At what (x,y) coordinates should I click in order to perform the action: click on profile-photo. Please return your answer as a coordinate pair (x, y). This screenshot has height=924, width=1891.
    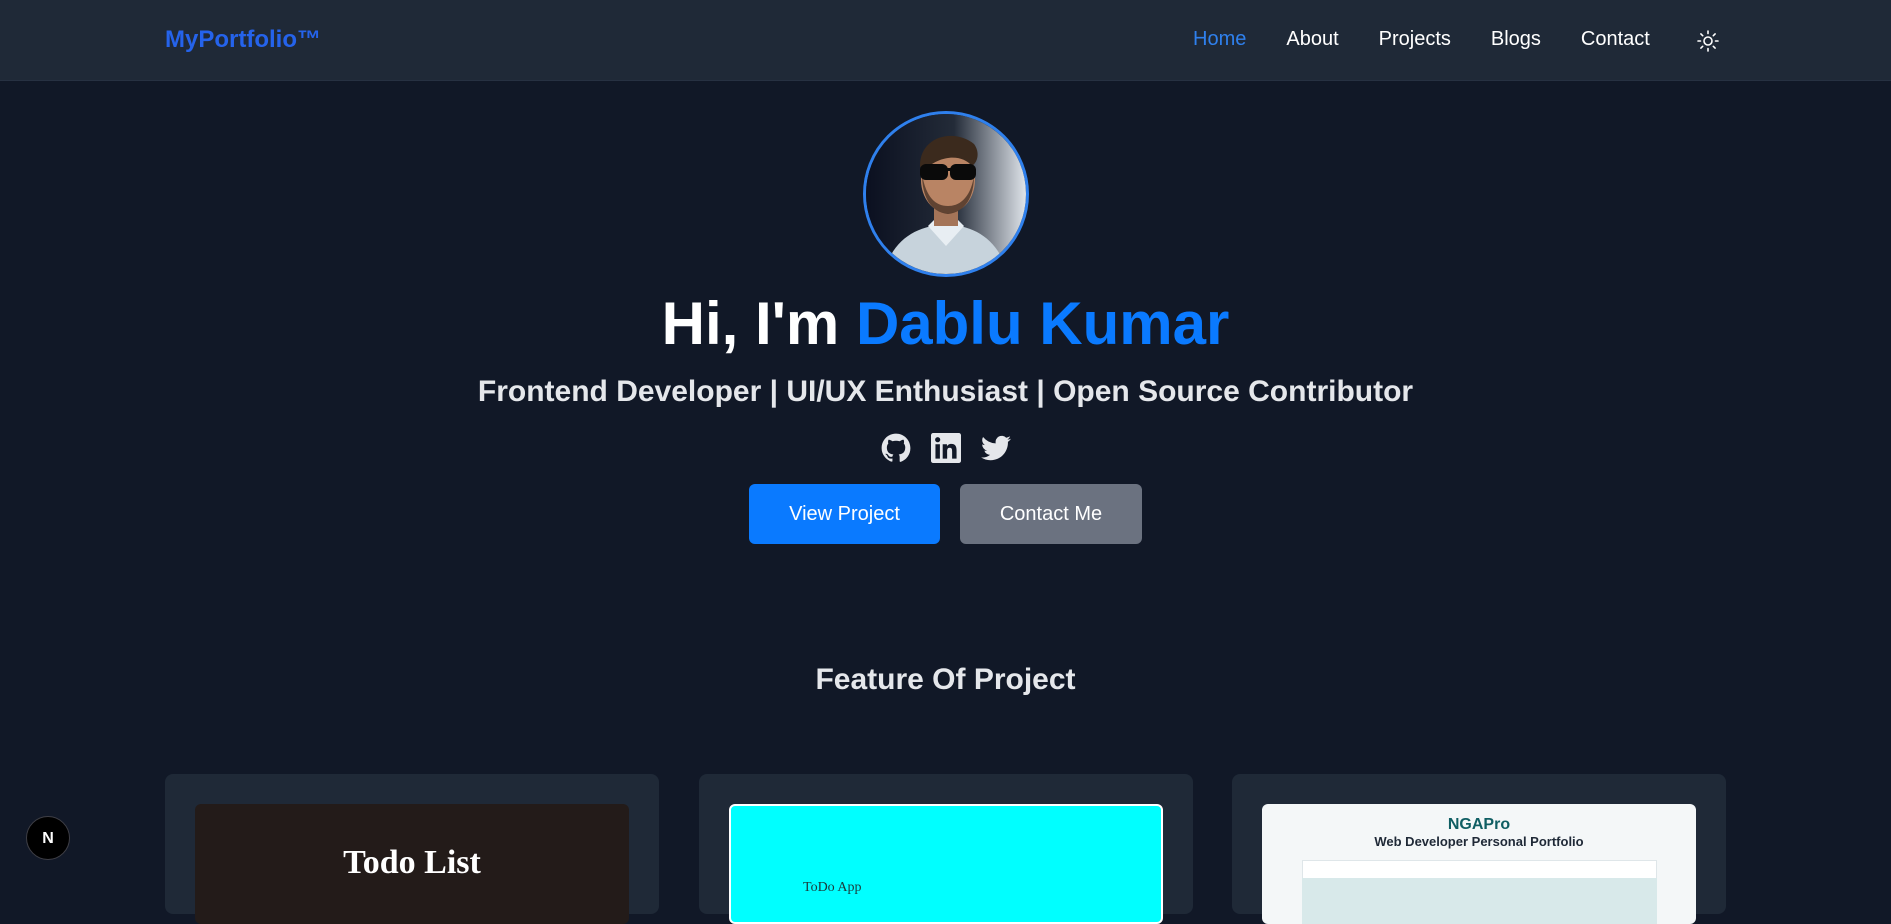
    Looking at the image, I should click on (946, 194).